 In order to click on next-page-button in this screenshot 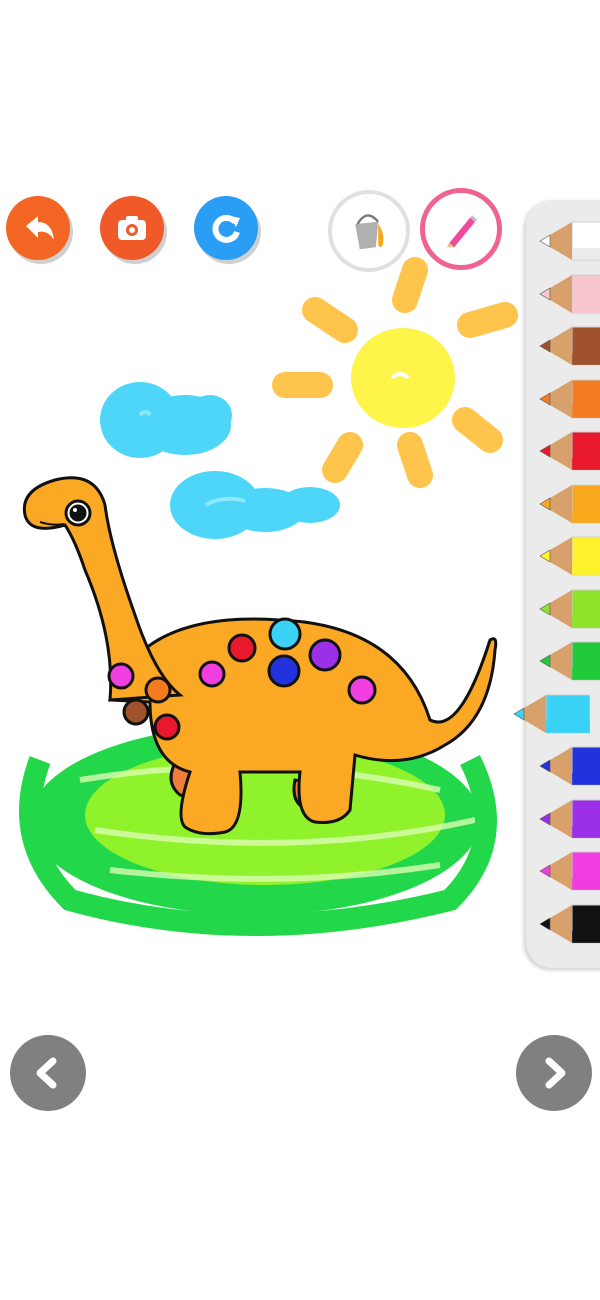, I will do `click(554, 1073)`.